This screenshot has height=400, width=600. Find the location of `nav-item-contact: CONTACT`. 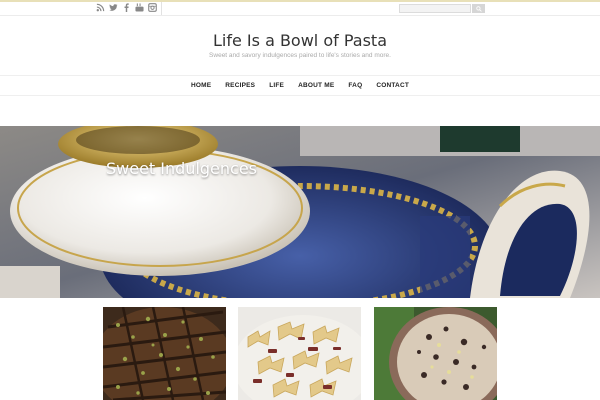

nav-item-contact: CONTACT is located at coordinates (392, 85).